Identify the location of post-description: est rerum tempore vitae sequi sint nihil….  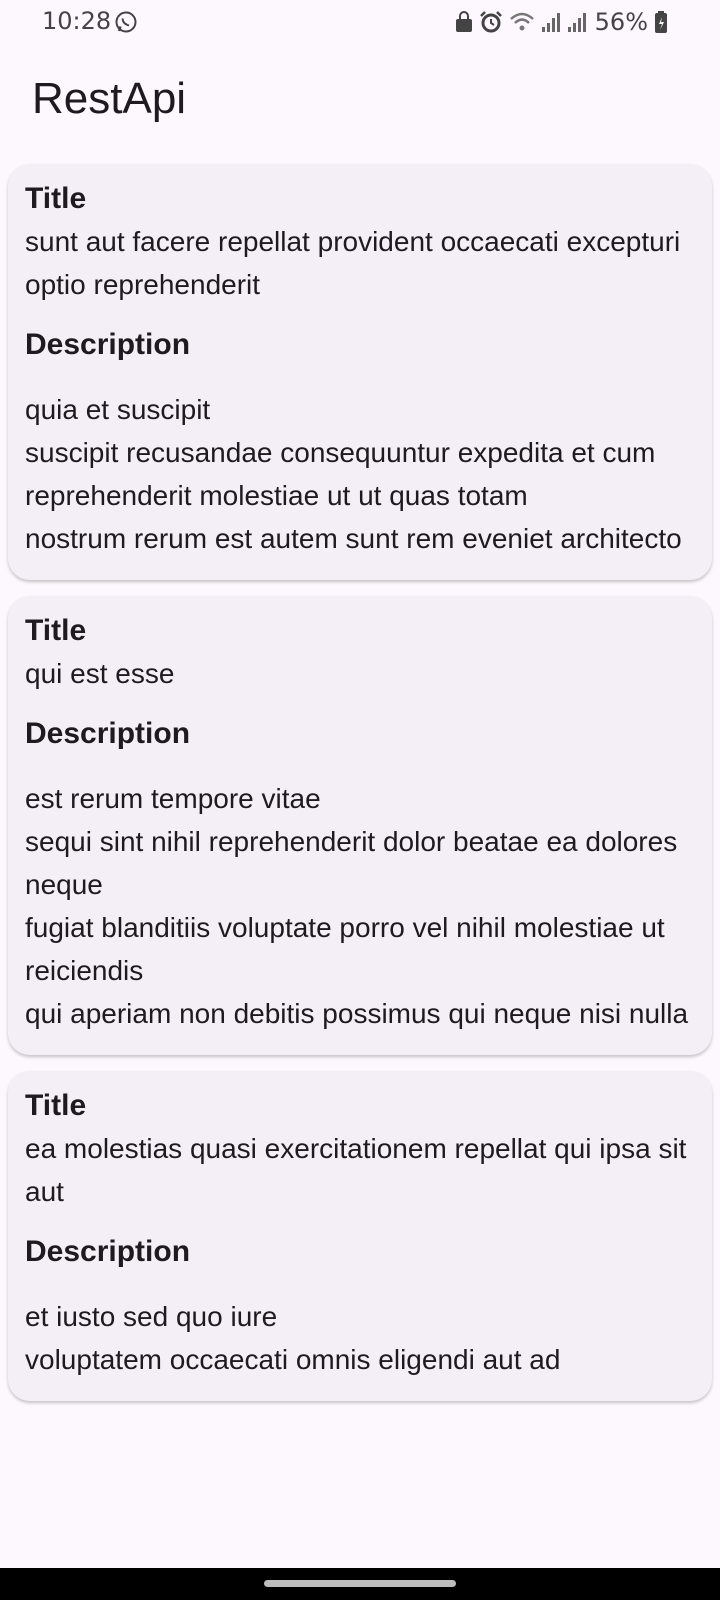
(357, 906).